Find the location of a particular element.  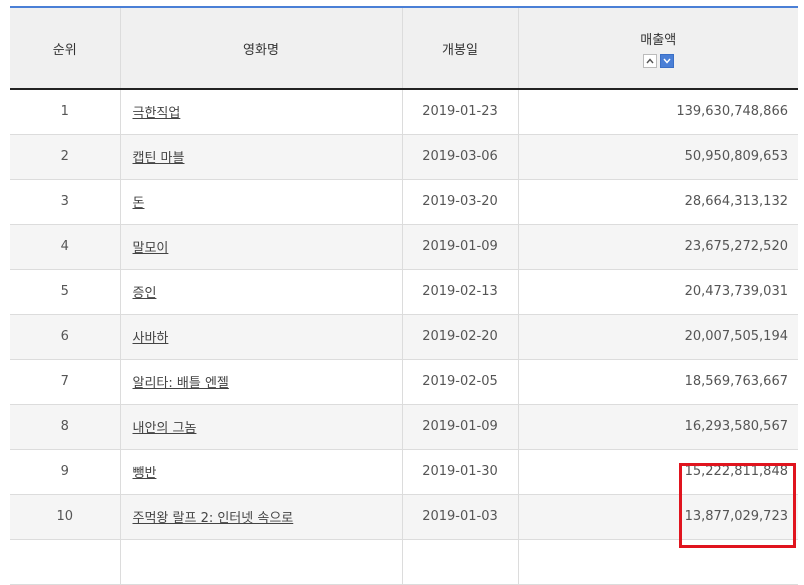

title-cell: 말모이 is located at coordinates (260, 247).